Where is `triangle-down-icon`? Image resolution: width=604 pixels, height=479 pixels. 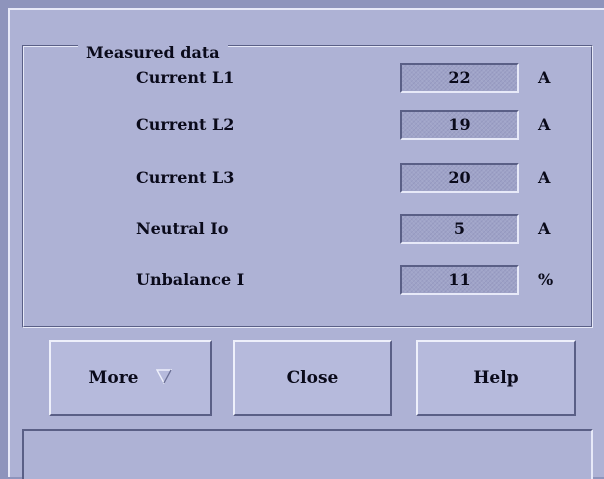
triangle-down-icon is located at coordinates (164, 376).